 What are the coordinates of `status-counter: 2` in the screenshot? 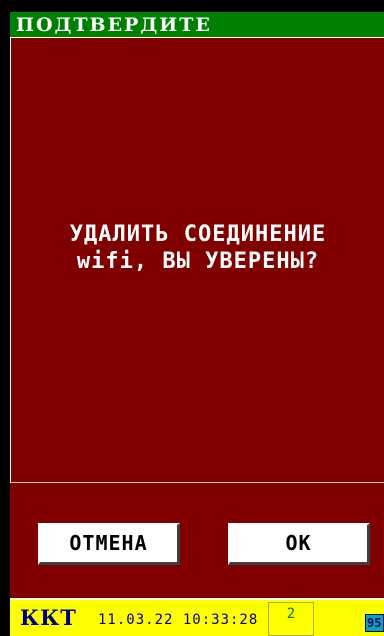 It's located at (291, 619).